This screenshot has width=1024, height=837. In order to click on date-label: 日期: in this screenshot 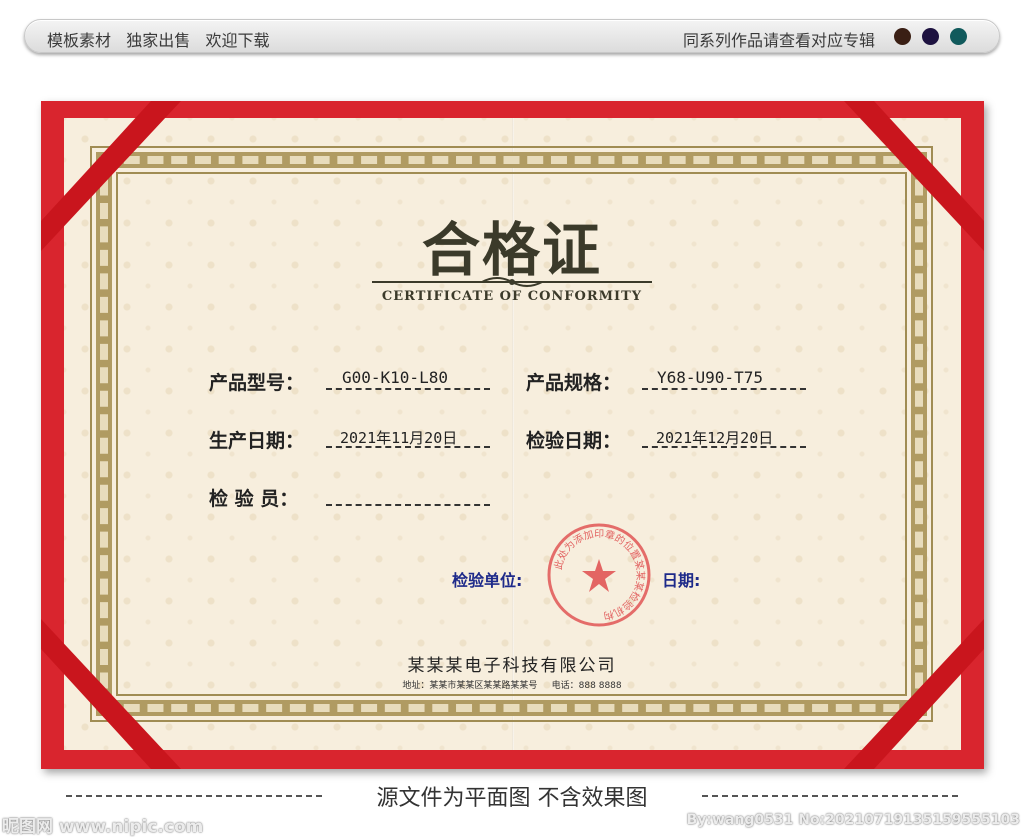, I will do `click(681, 580)`.